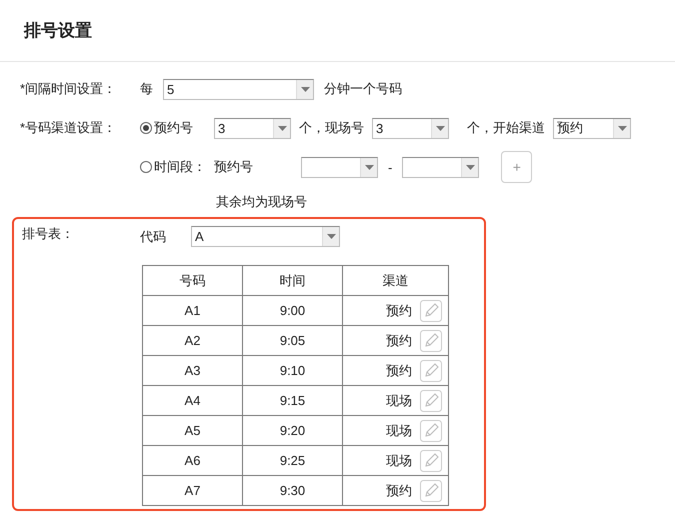 This screenshot has width=675, height=518. I want to click on table-cell: A3, so click(192, 371).